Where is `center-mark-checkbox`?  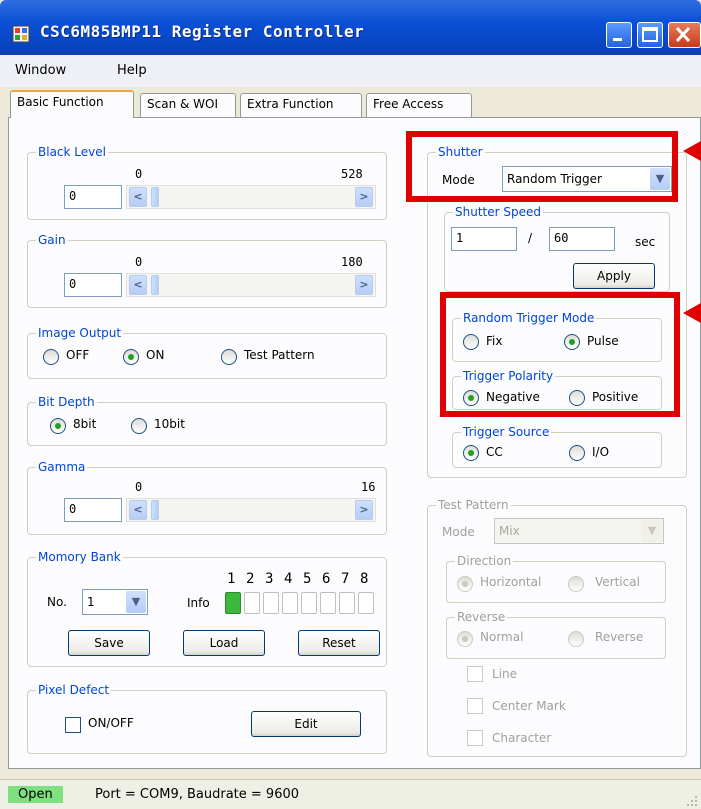 center-mark-checkbox is located at coordinates (475, 706).